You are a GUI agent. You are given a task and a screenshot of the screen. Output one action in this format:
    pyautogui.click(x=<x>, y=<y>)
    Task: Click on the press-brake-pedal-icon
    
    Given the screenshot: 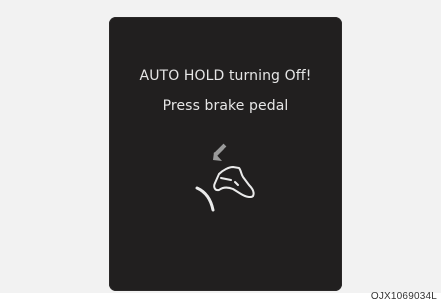 What is the action you would take?
    pyautogui.click(x=225, y=177)
    